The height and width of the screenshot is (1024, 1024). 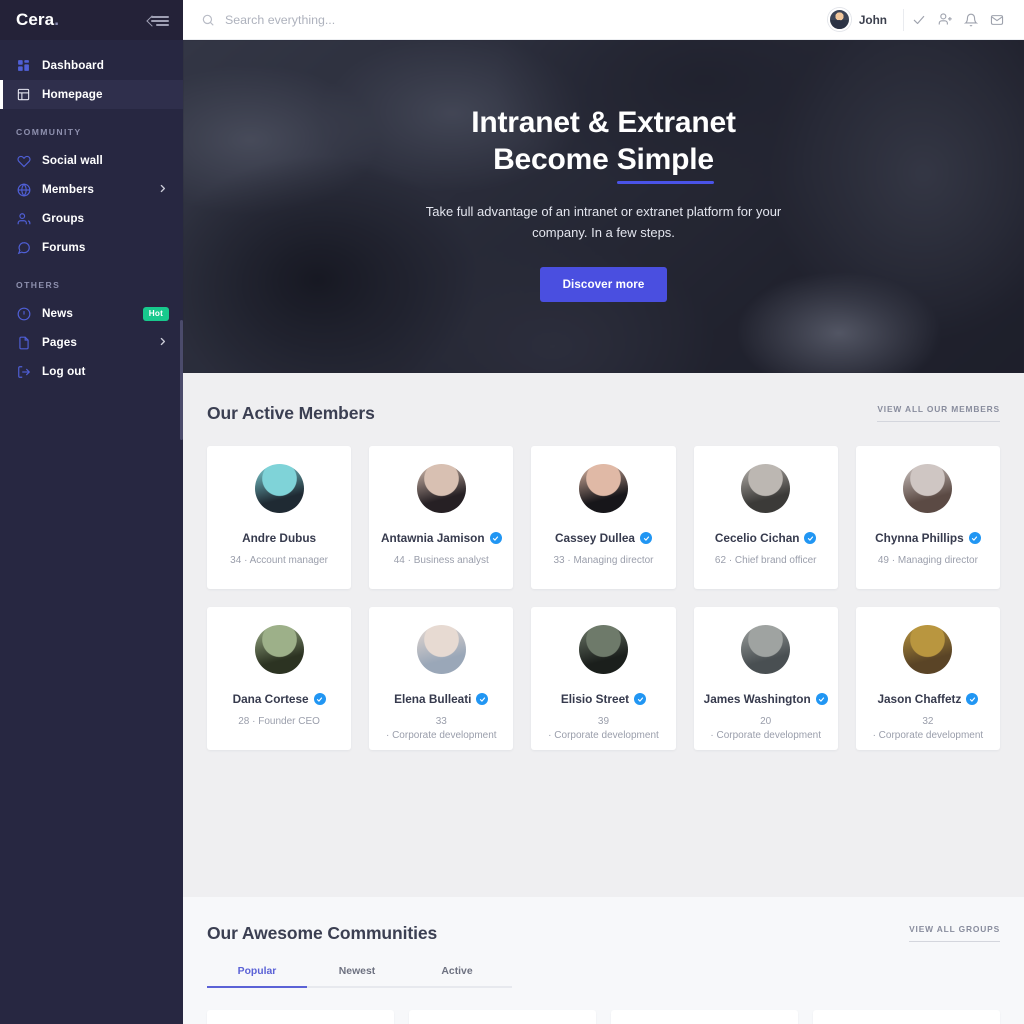 What do you see at coordinates (603, 1017) in the screenshot?
I see `group-card-grid` at bounding box center [603, 1017].